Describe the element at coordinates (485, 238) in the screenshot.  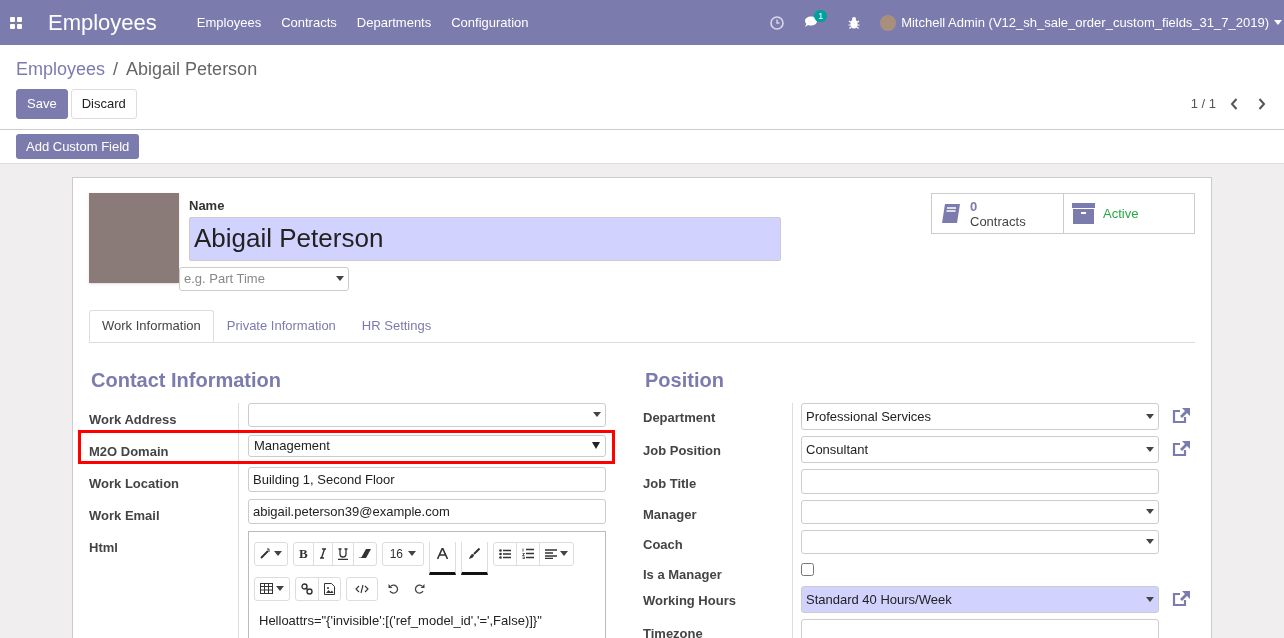
I see `name-field: Abigail Peterson` at that location.